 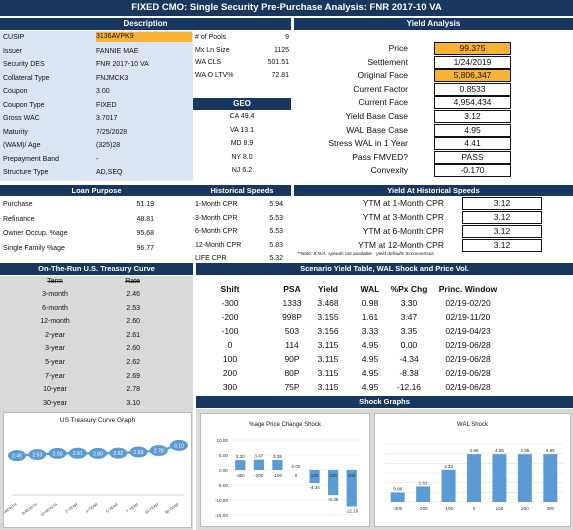 I want to click on price-change-x-tick-label: -300, so click(x=241, y=475).